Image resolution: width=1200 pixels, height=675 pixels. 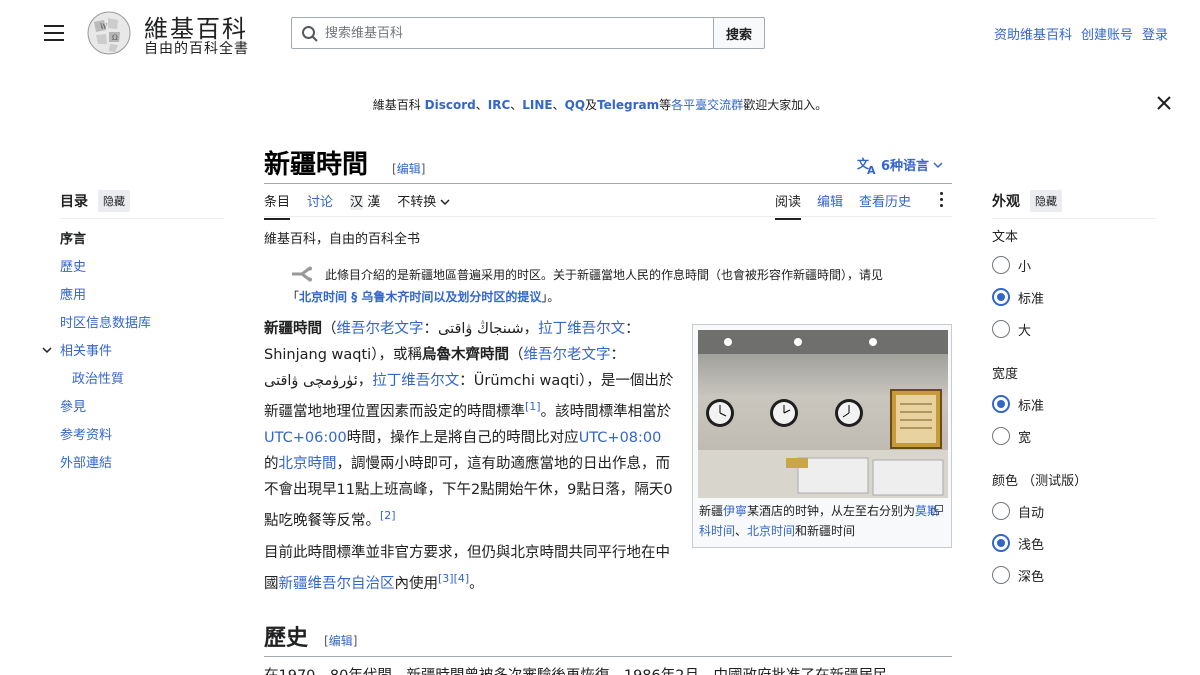 I want to click on text-size-large: 大, so click(x=1074, y=329).